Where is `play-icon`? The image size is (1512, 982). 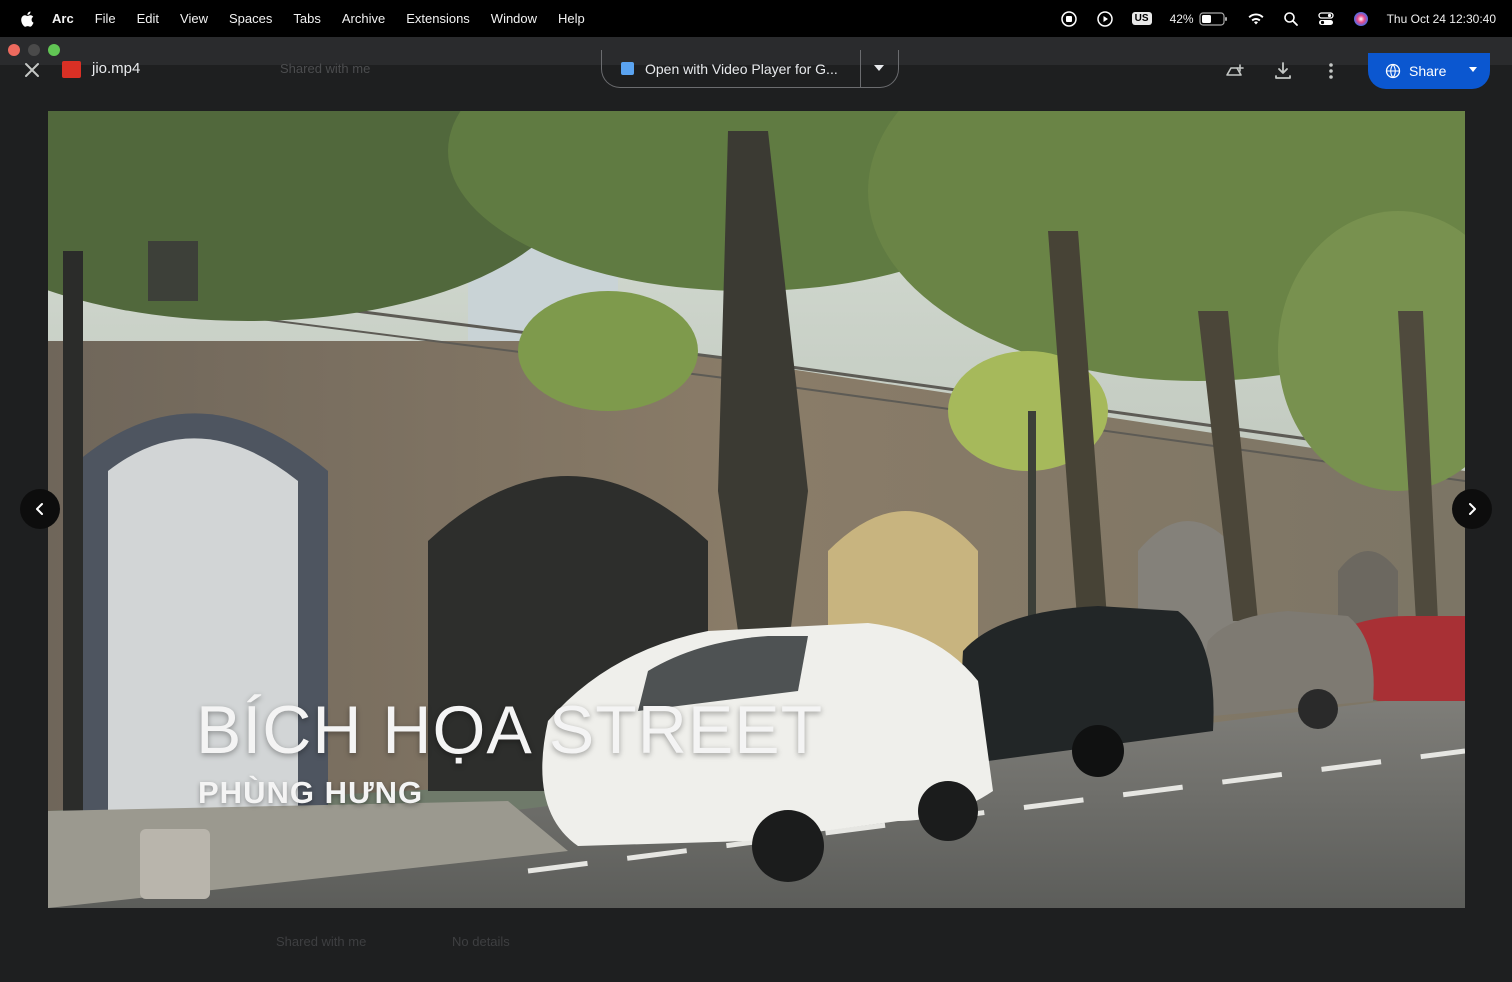 play-icon is located at coordinates (1105, 19).